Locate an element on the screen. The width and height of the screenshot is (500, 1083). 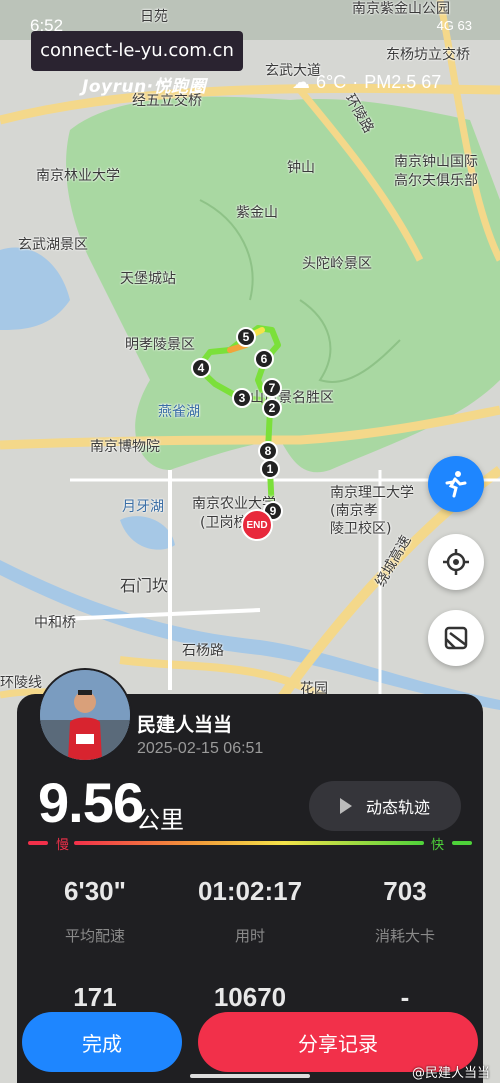
map-label: 南京博物院 is located at coordinates (125, 447).